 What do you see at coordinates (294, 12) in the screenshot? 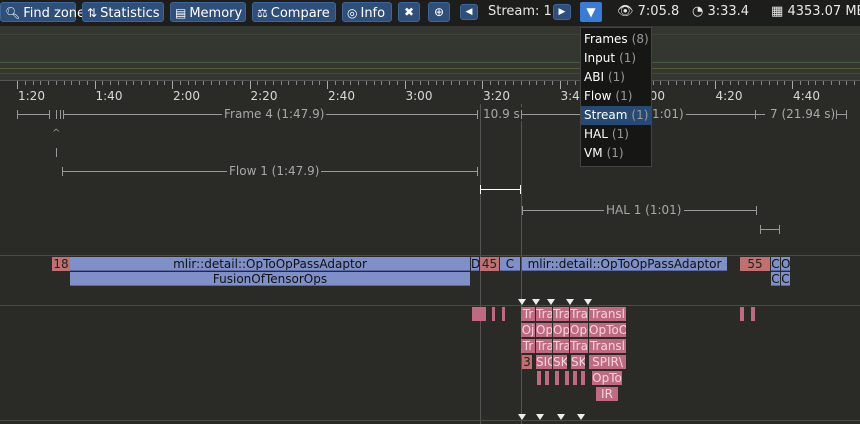
I see `compare-button: ⚖ Compare` at bounding box center [294, 12].